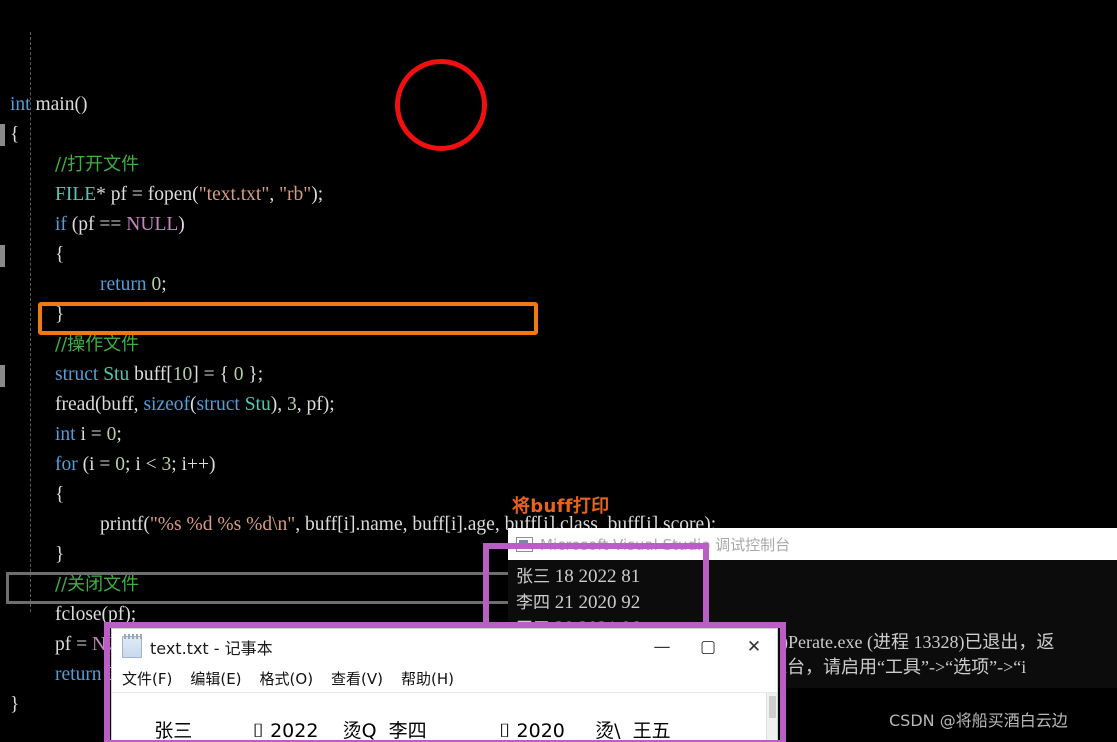 The width and height of the screenshot is (1117, 742). Describe the element at coordinates (97, 344) in the screenshot. I see `code-token: //操作文件` at that location.